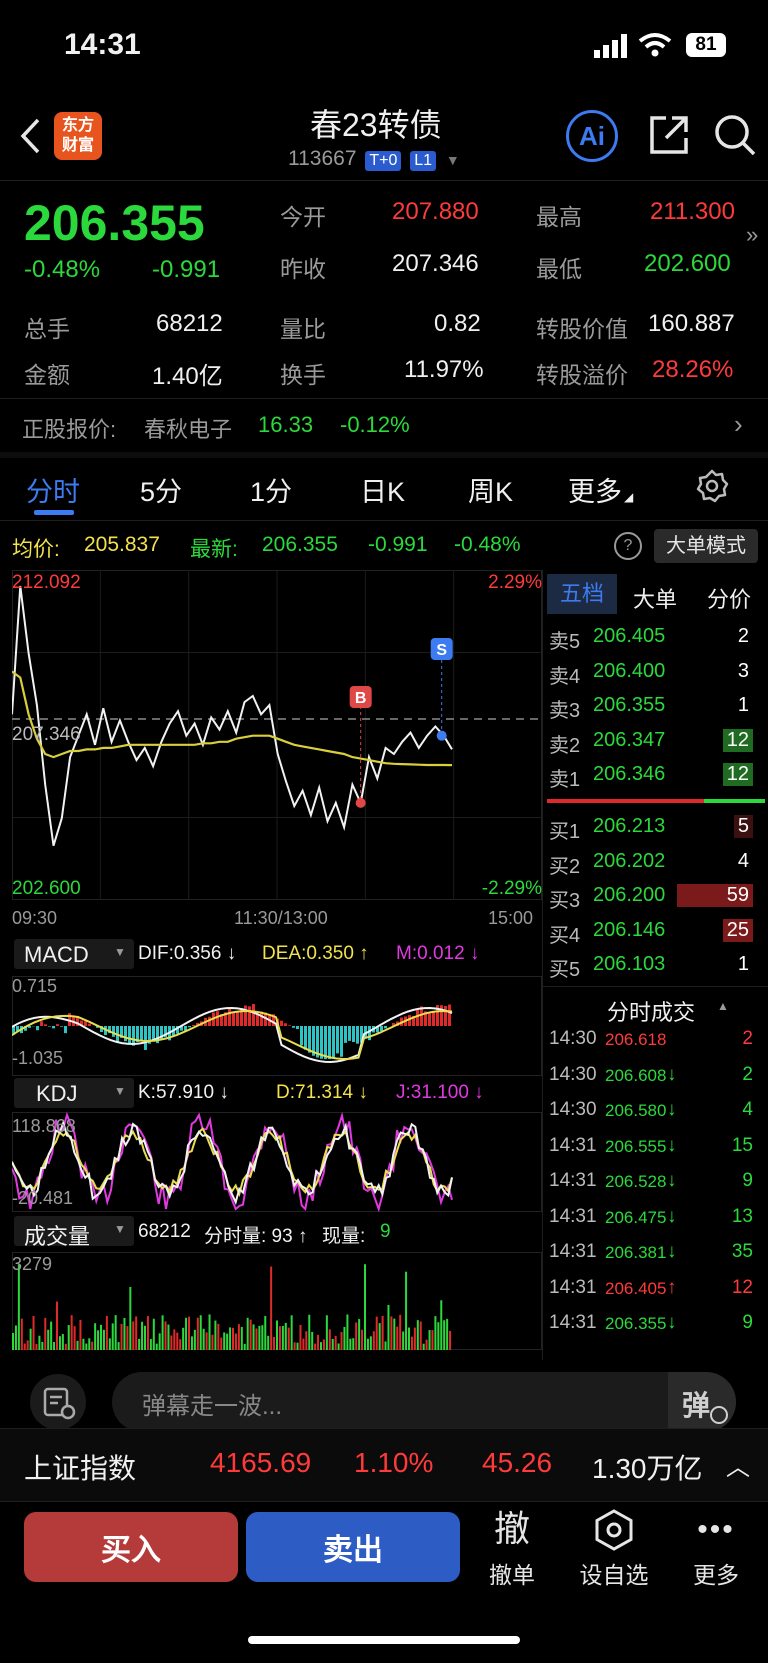 The width and height of the screenshot is (768, 1663). What do you see at coordinates (706, 546) in the screenshot?
I see `big-order-mode-button: 大单模式` at bounding box center [706, 546].